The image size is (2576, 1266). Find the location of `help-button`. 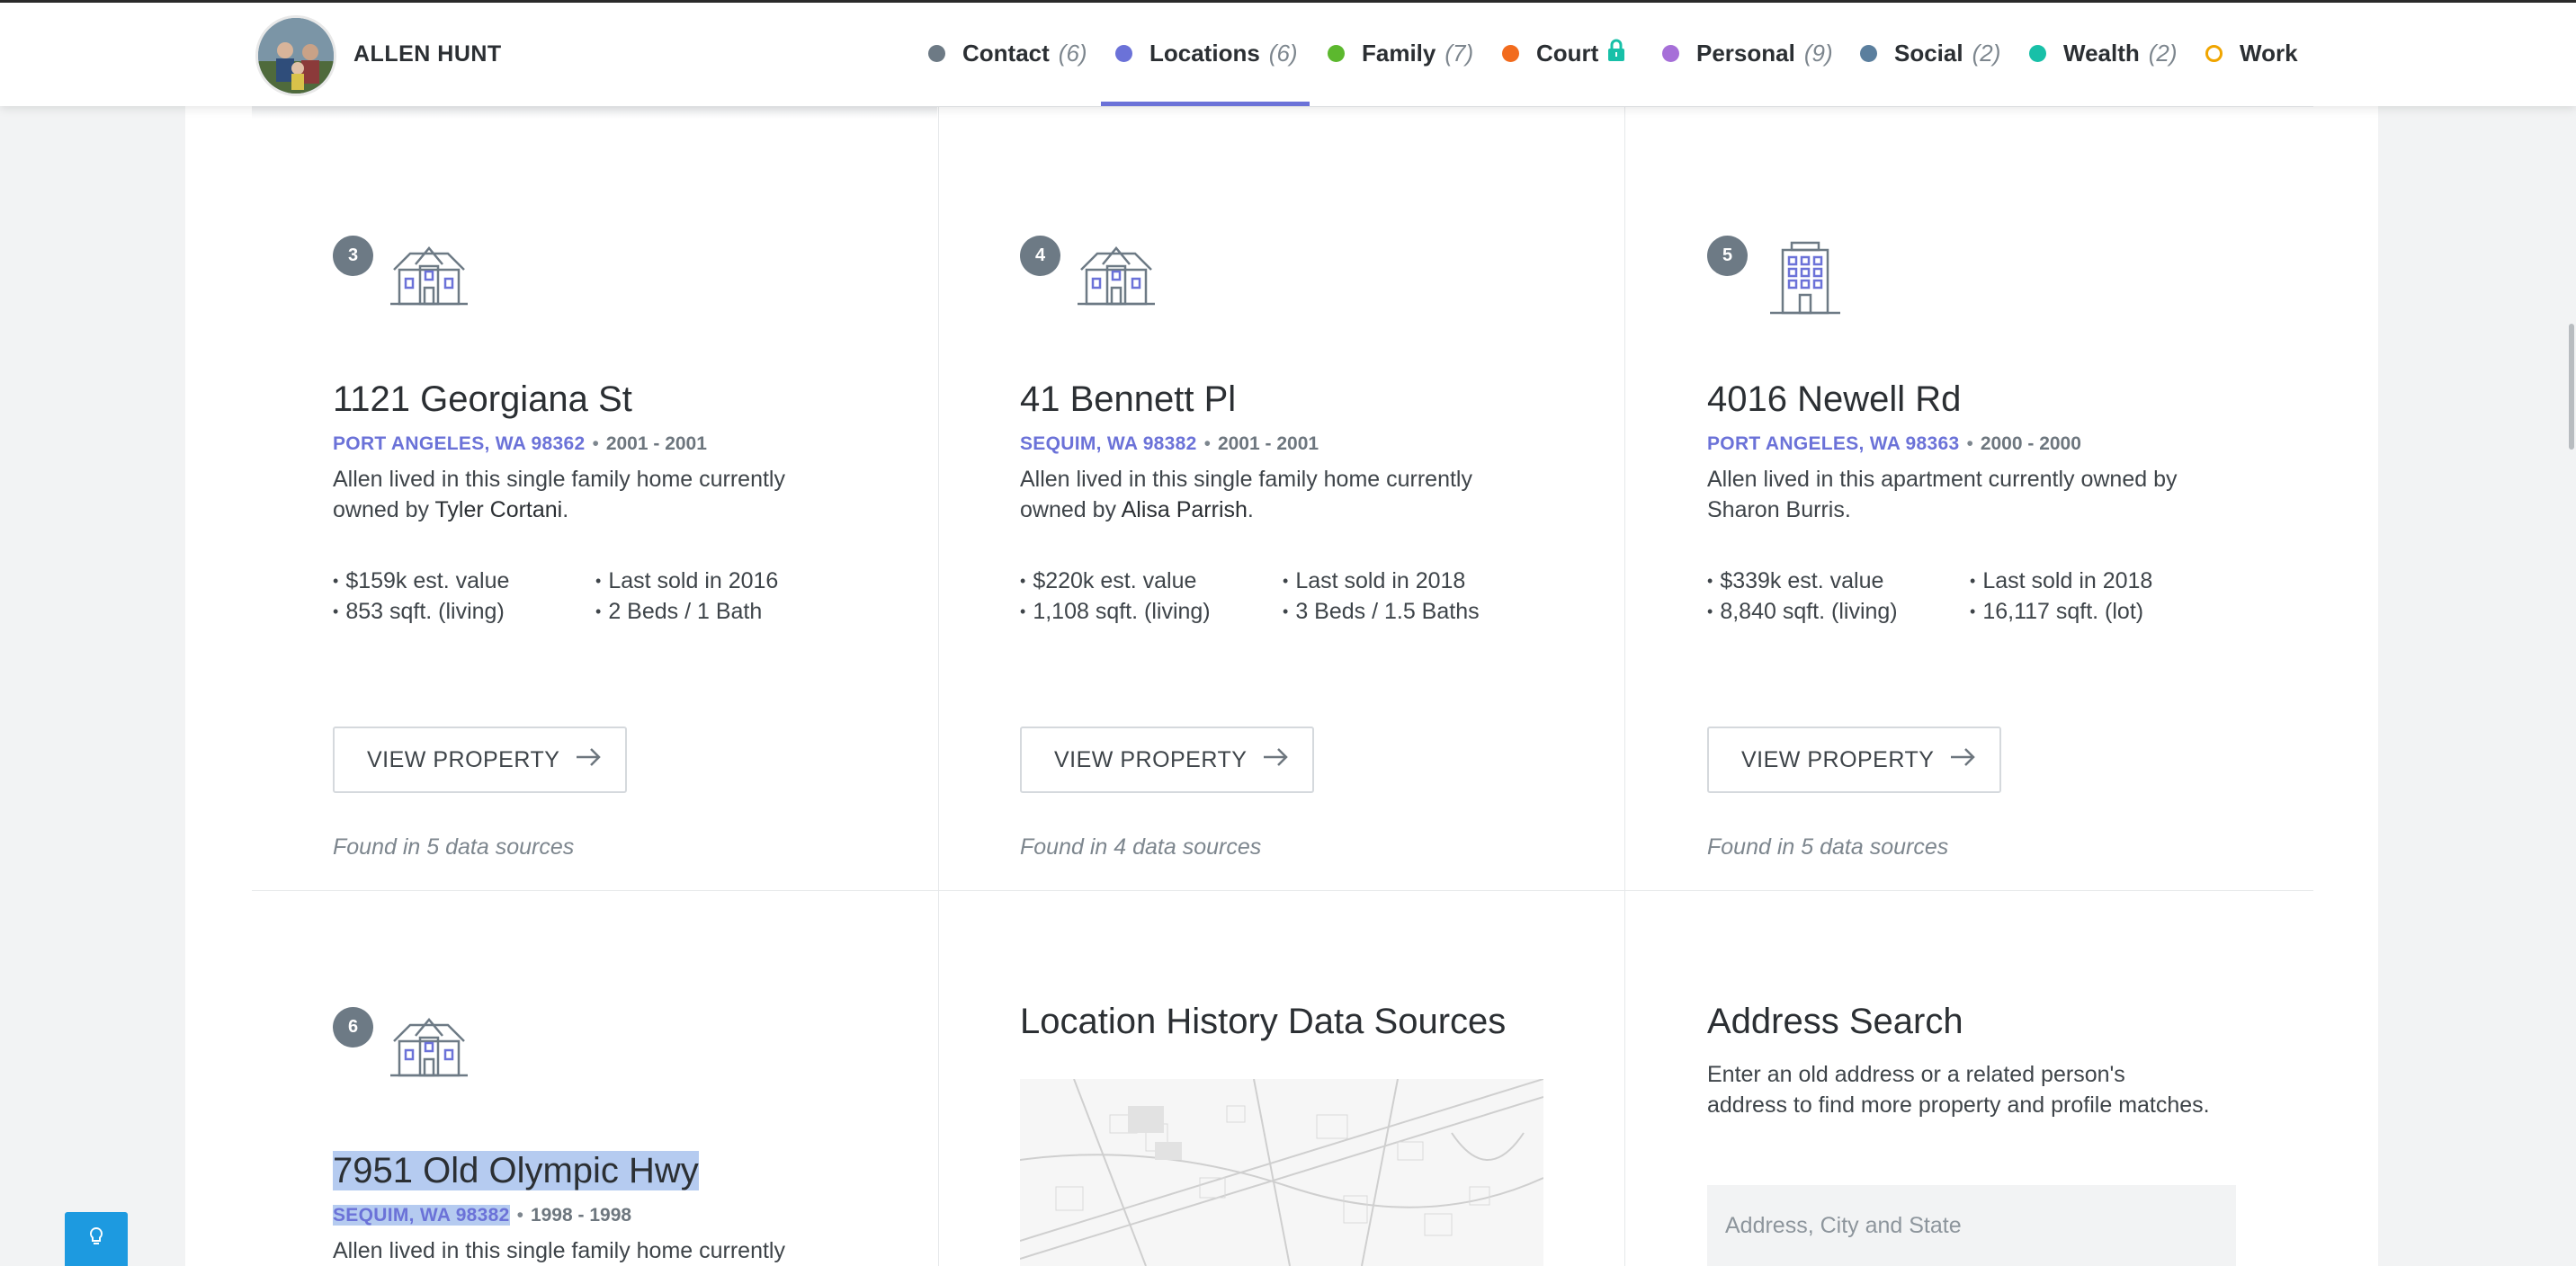

help-button is located at coordinates (96, 1239).